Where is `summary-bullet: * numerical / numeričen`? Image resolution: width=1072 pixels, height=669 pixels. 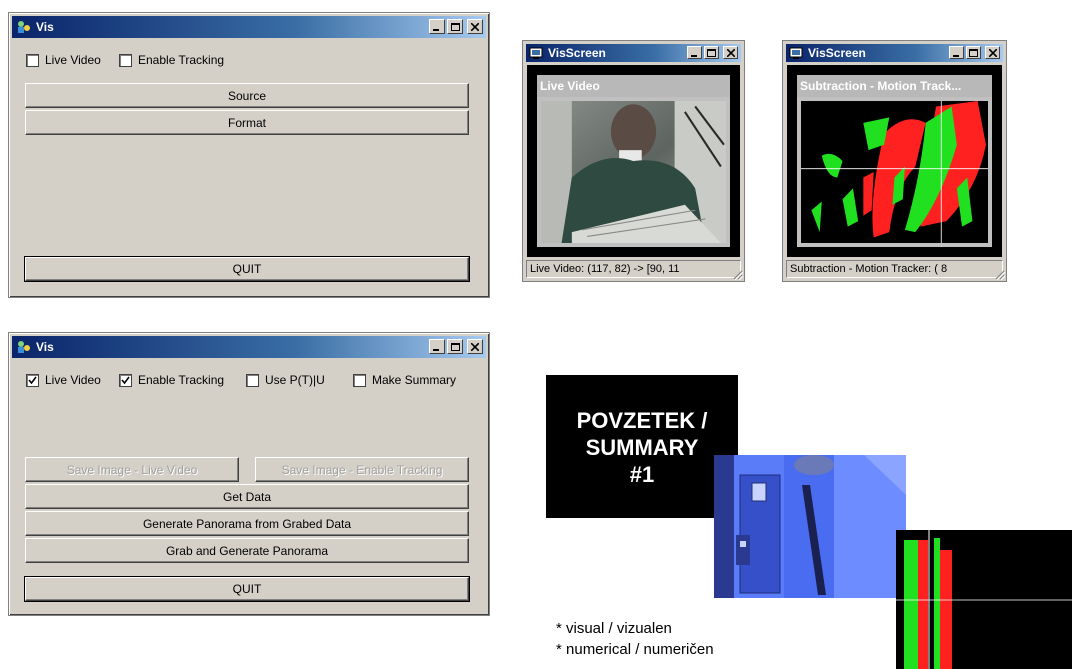 summary-bullet: * numerical / numeričen is located at coordinates (635, 649).